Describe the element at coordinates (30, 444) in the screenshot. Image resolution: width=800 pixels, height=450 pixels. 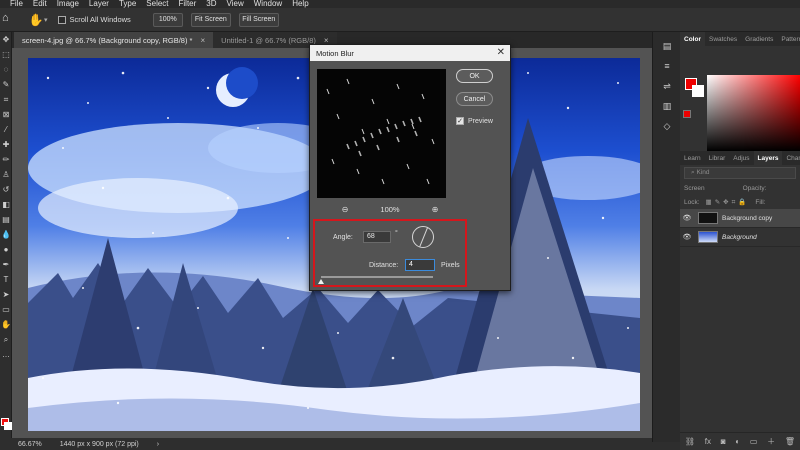
I see `status-zoom: 66.67%` at that location.